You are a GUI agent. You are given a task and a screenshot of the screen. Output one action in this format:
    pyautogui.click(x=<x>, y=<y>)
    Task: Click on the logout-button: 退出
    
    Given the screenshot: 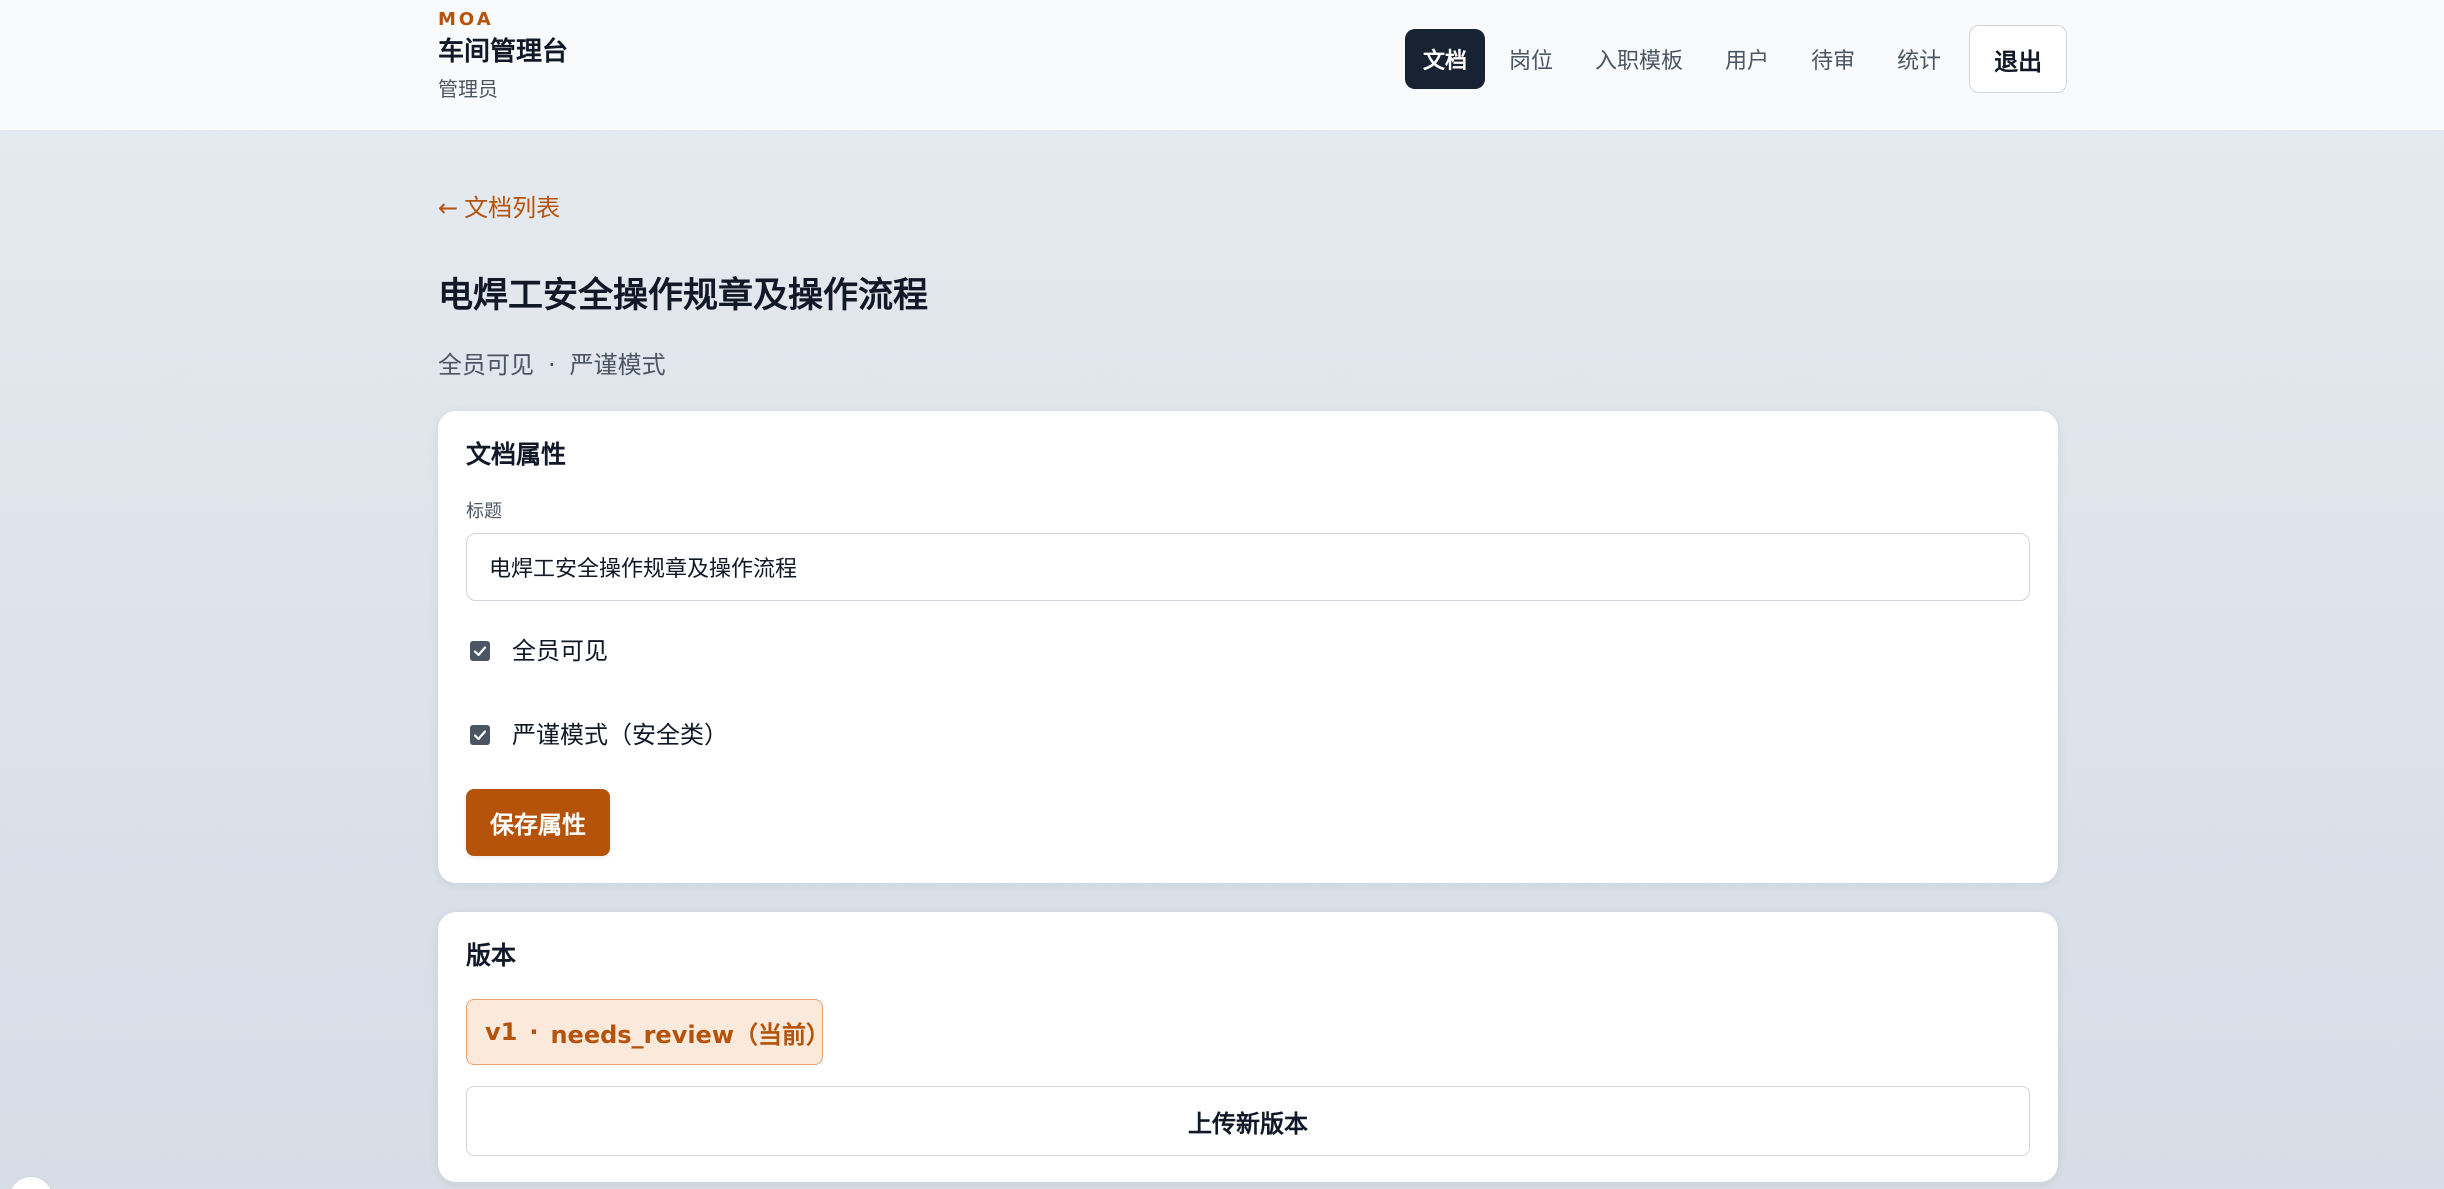 What is the action you would take?
    pyautogui.click(x=2018, y=59)
    